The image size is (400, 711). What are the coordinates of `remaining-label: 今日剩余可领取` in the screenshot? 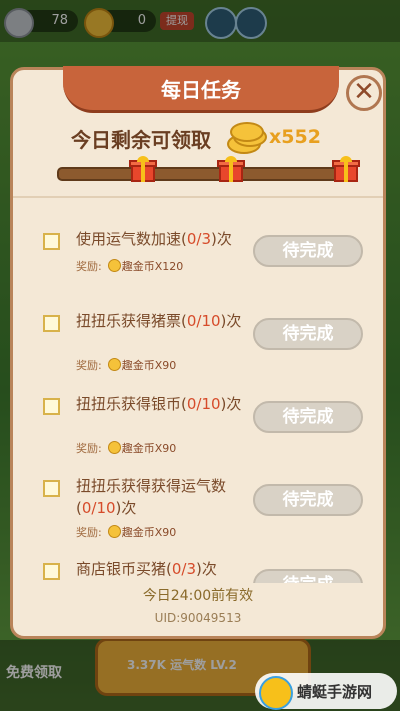 It's located at (141, 140).